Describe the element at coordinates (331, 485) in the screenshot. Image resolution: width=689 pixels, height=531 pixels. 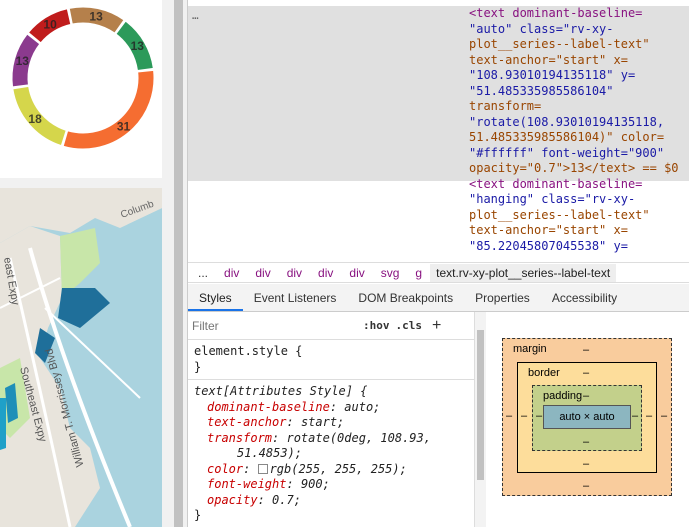
I see `style-property: font-weight: 900;` at that location.